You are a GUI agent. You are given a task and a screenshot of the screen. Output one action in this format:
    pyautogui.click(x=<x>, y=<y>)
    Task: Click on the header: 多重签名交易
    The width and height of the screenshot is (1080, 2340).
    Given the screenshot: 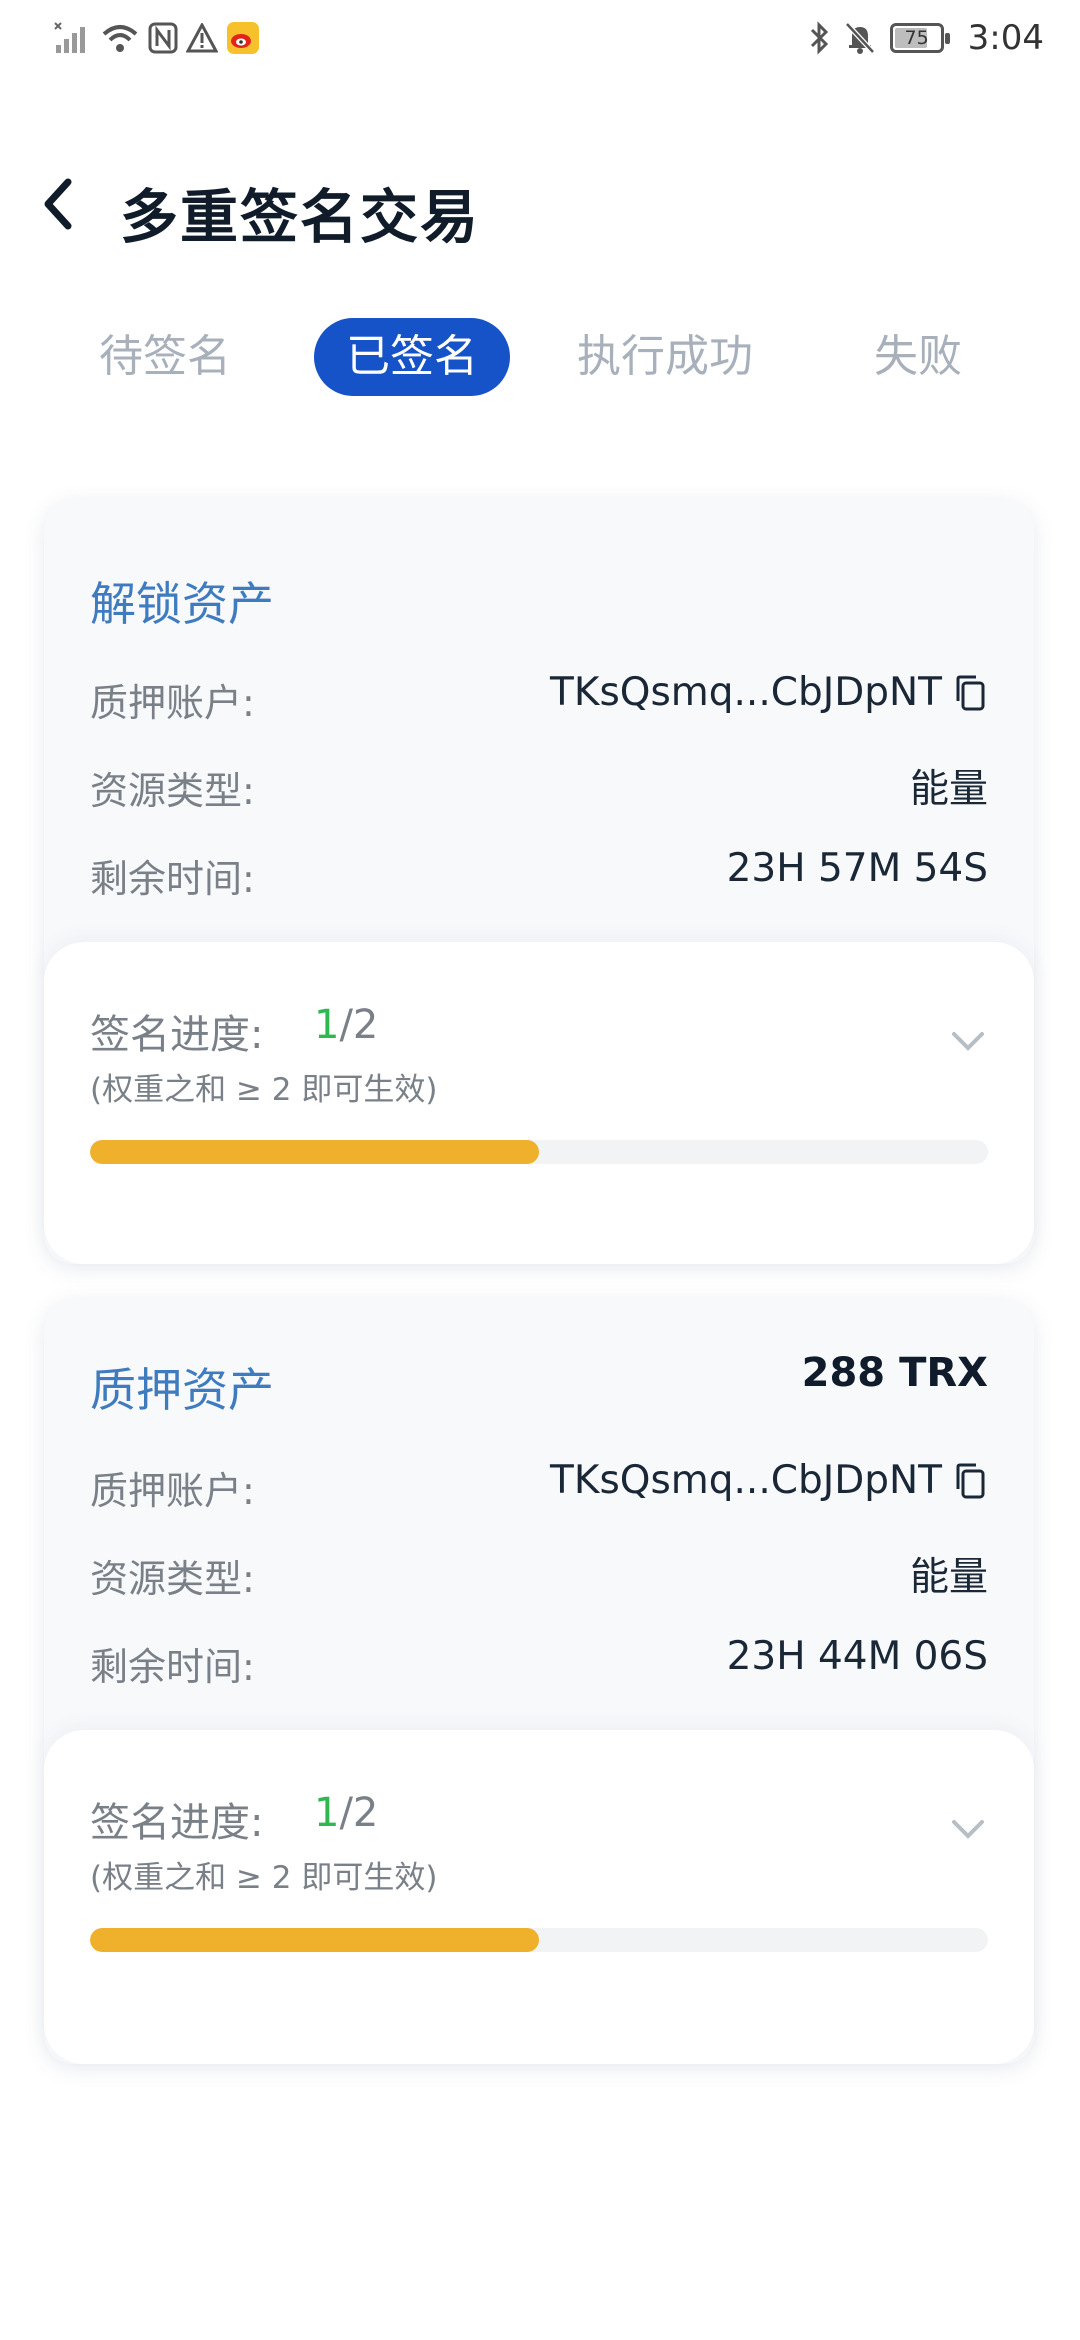 What is the action you would take?
    pyautogui.click(x=540, y=205)
    